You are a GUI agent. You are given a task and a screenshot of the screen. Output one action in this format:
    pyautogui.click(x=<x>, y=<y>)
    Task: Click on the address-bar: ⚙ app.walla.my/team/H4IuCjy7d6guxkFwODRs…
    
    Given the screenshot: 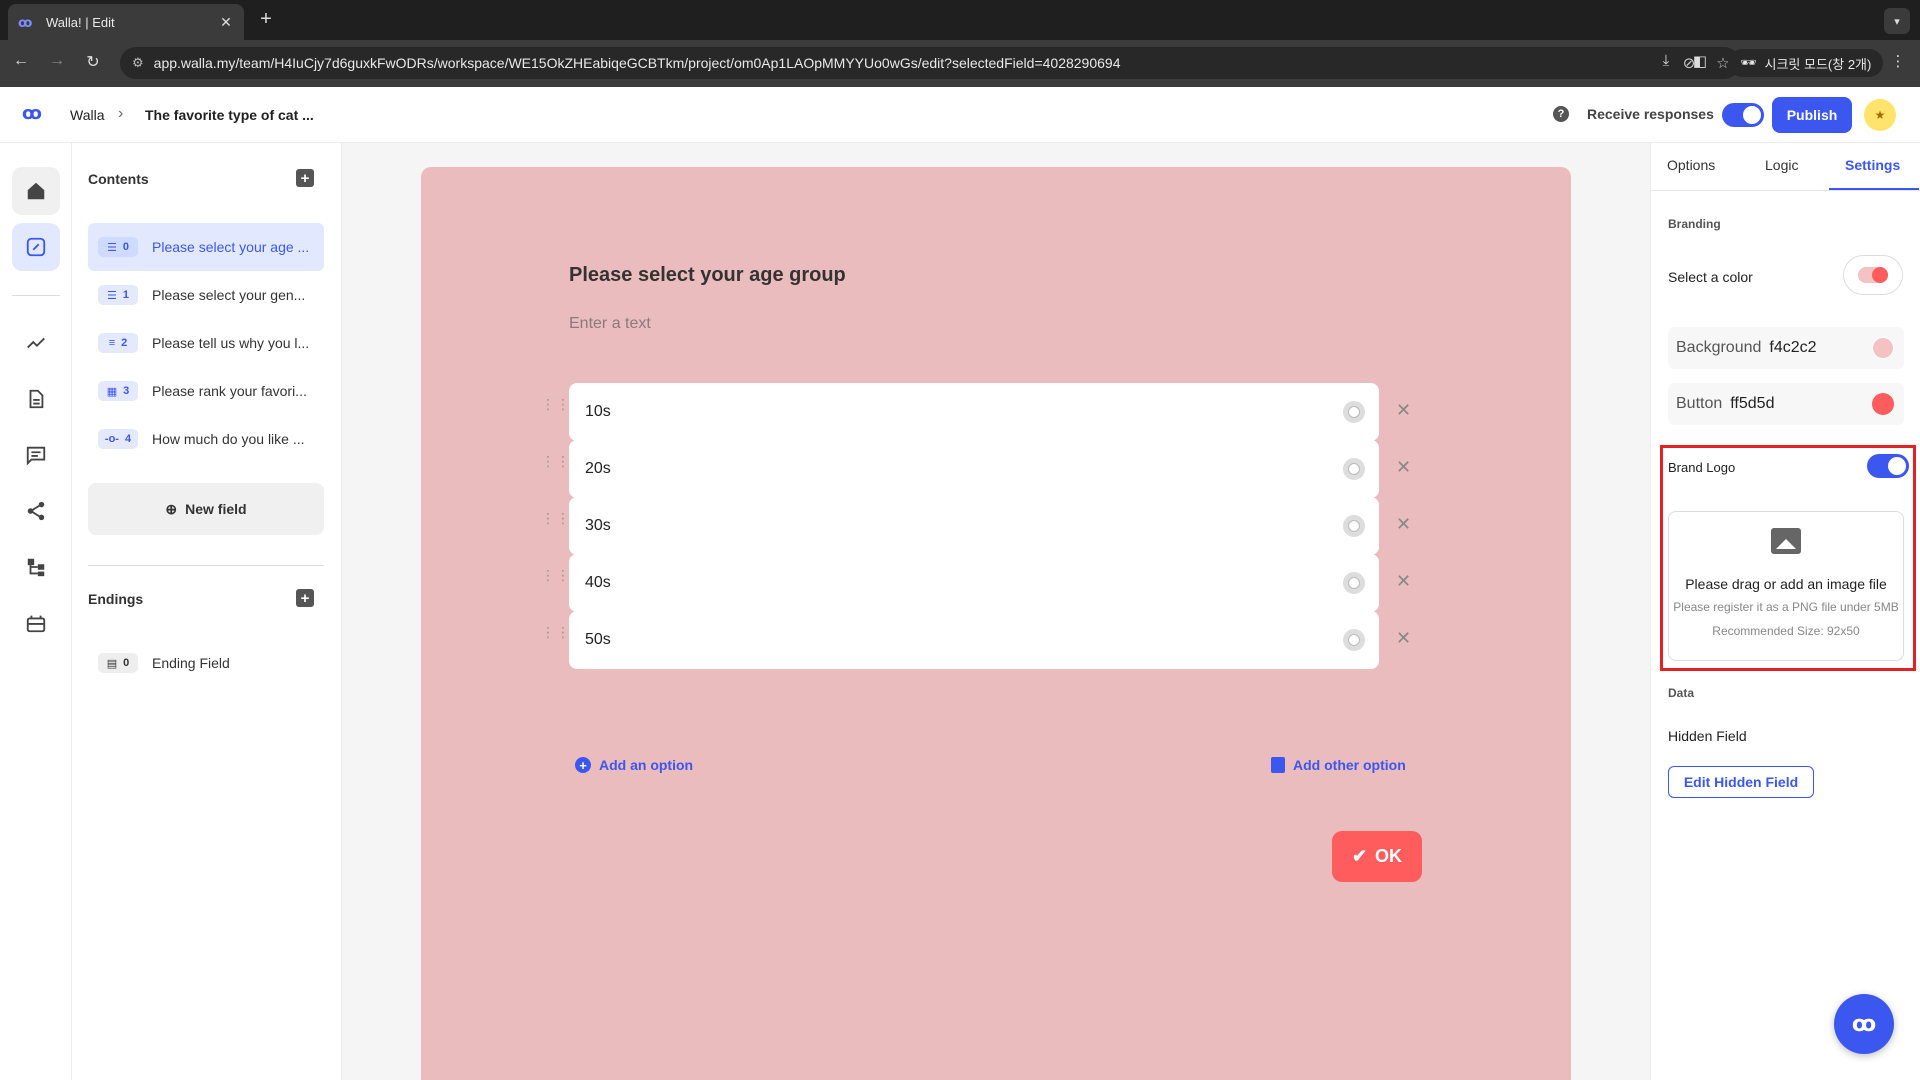 What is the action you would take?
    pyautogui.click(x=930, y=63)
    